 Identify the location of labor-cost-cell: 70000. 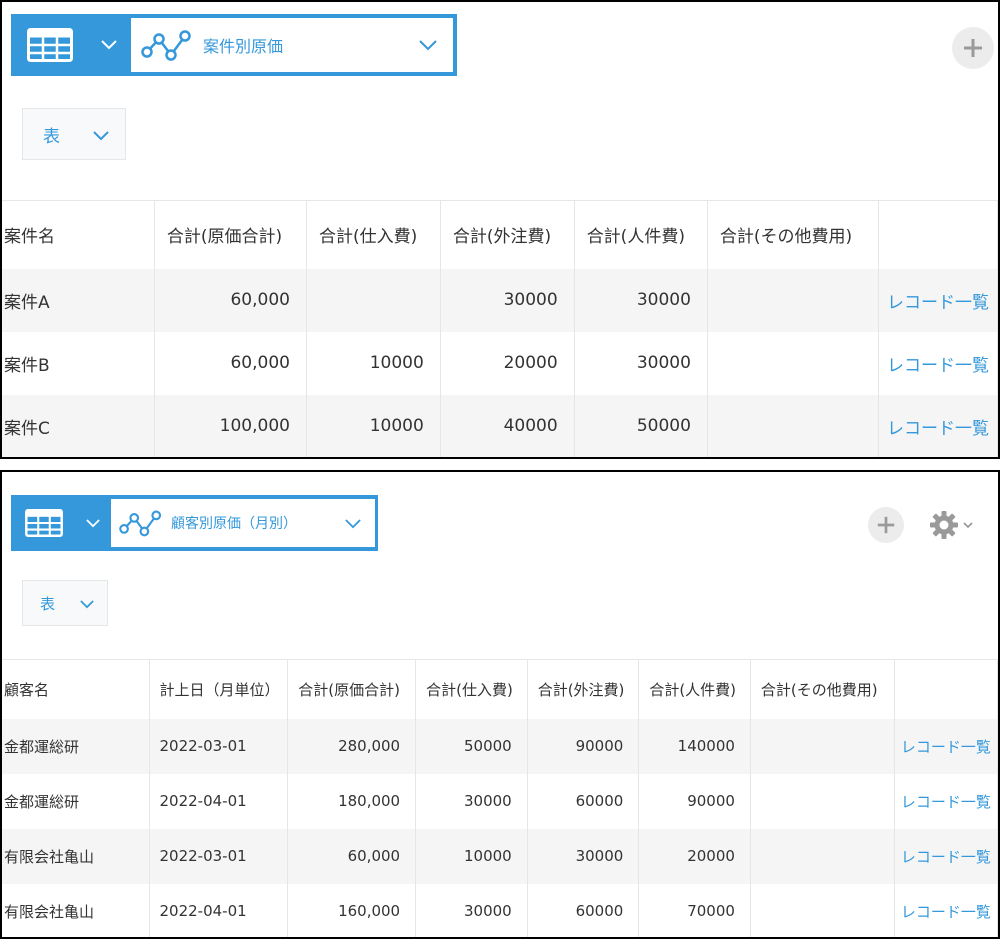
(694, 910).